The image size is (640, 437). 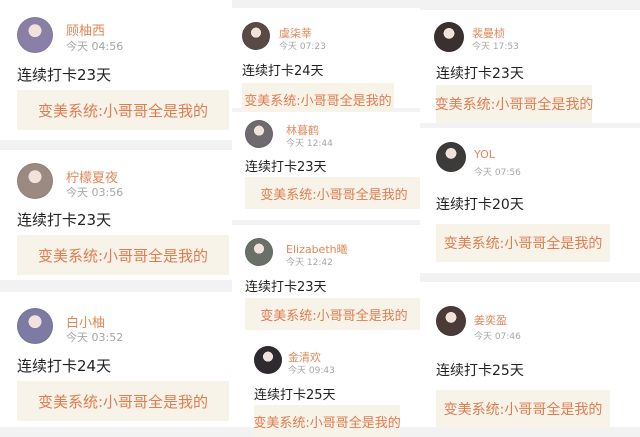 What do you see at coordinates (497, 337) in the screenshot?
I see `post-timestamp: 今天 07:46` at bounding box center [497, 337].